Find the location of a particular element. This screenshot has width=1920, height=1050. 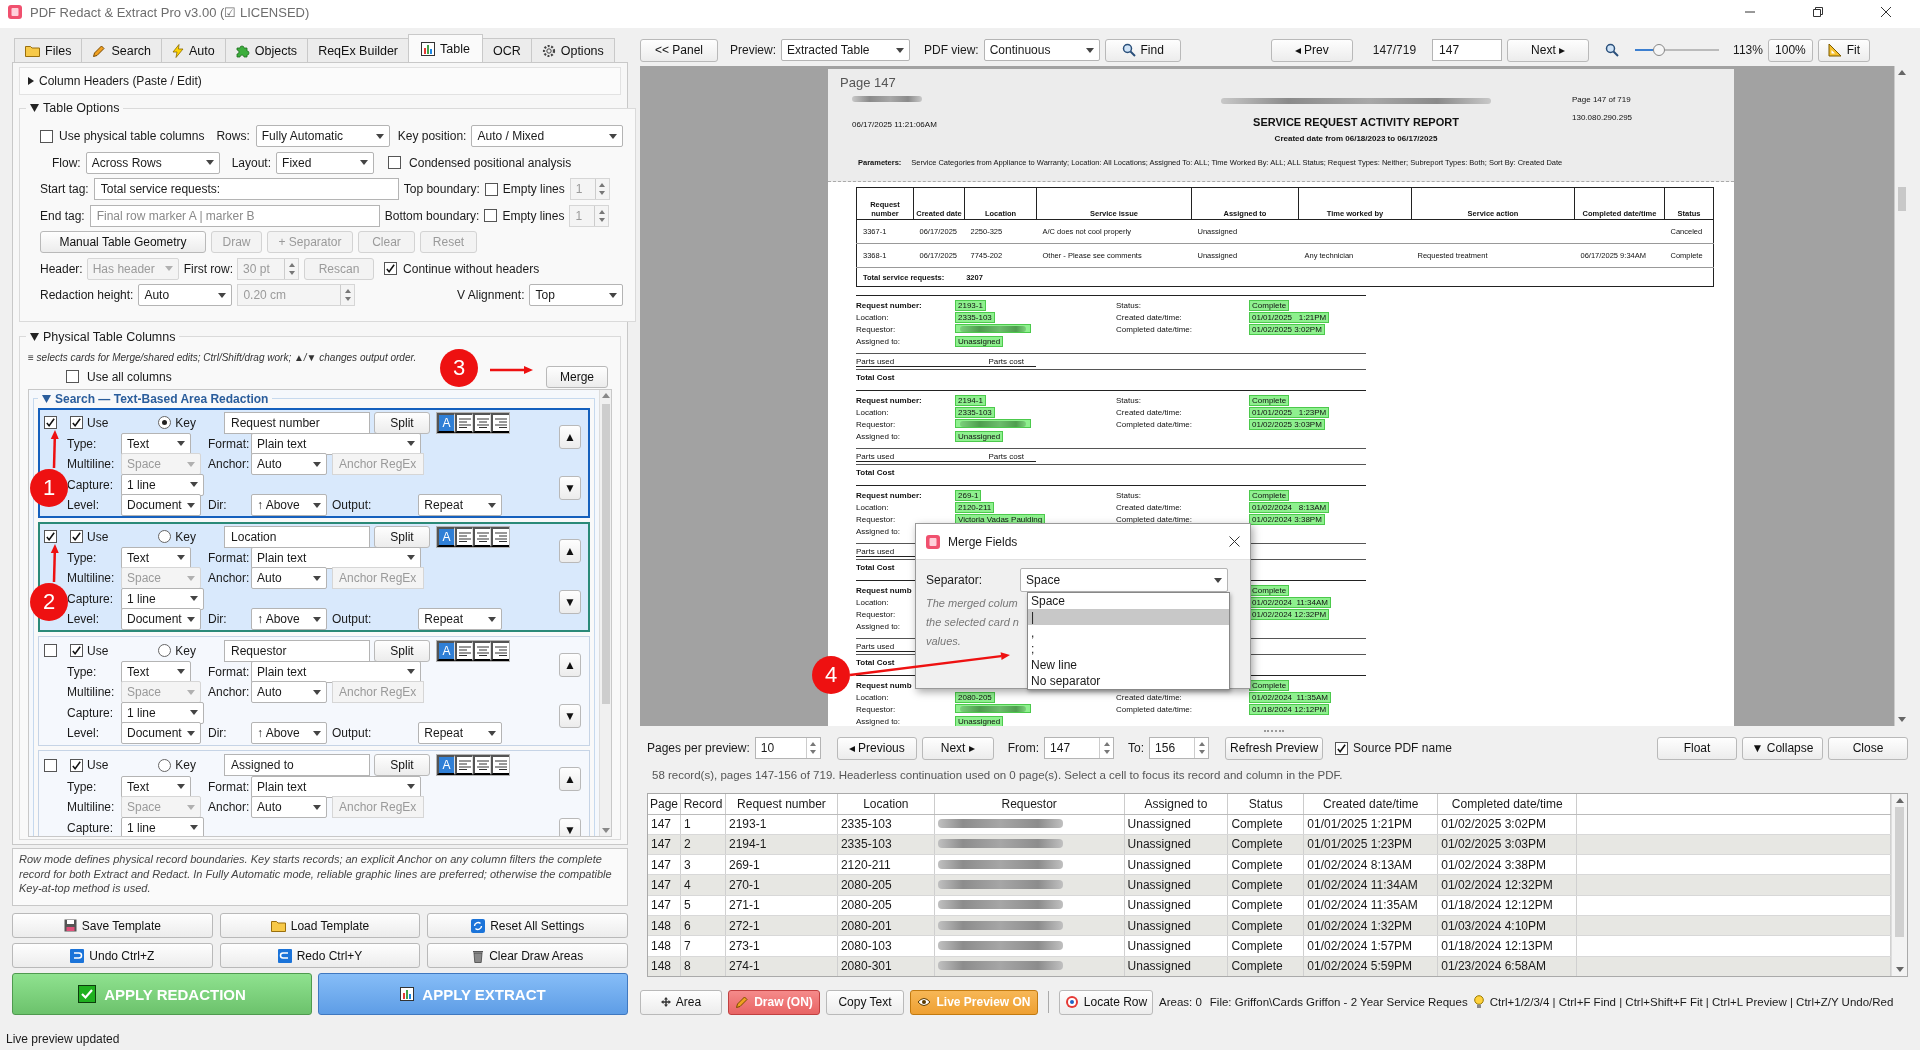

column-header: Requestor is located at coordinates (1029, 803).